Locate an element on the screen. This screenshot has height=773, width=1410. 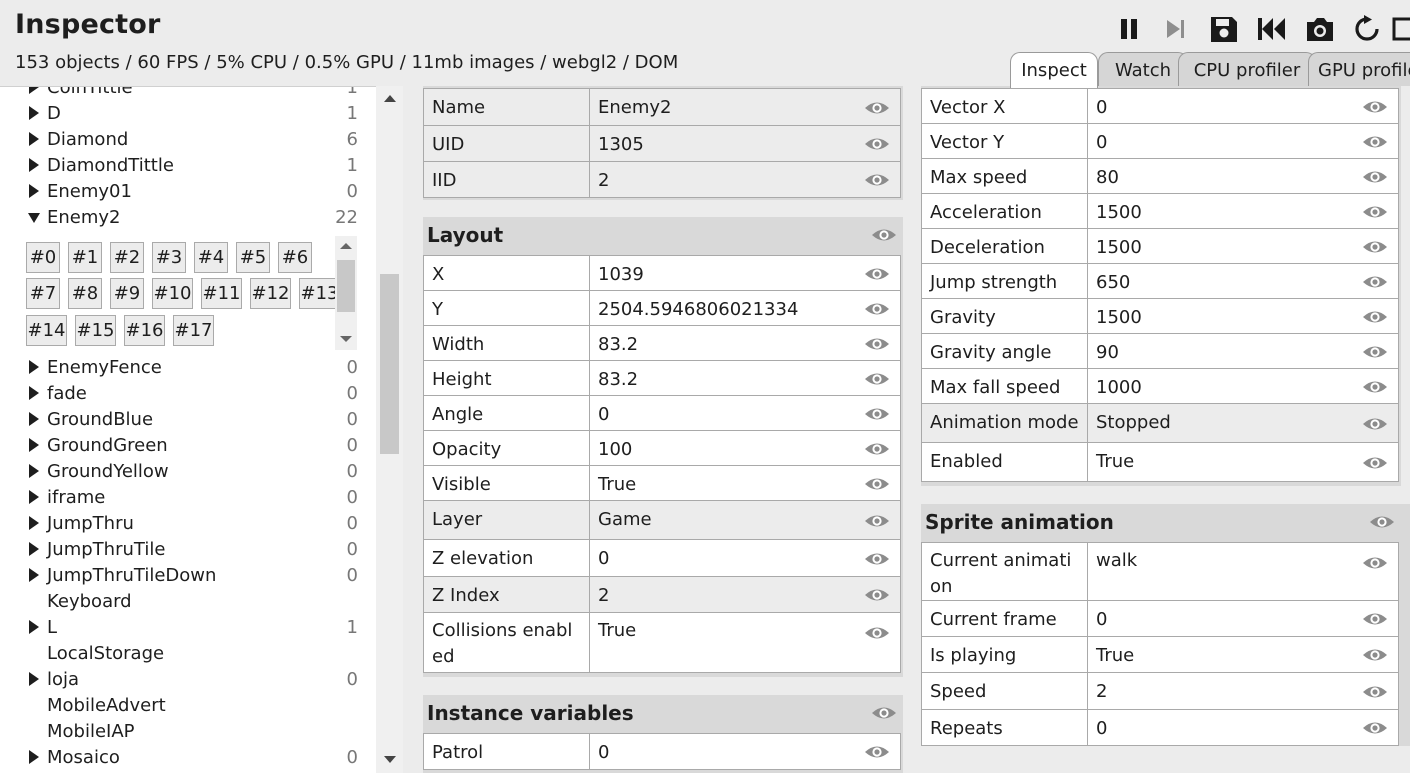
tree-item: loja 0 is located at coordinates (188, 680).